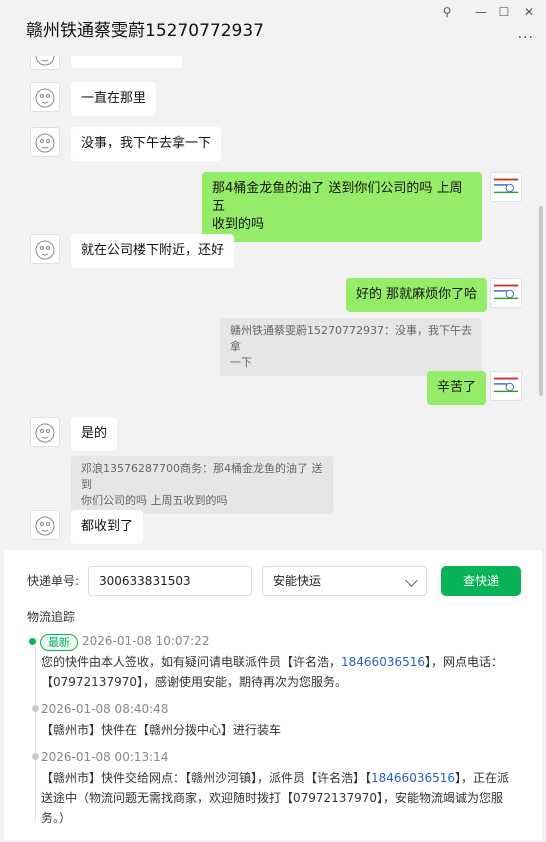  Describe the element at coordinates (241, 362) in the screenshot. I see `quote-line: 一下` at that location.